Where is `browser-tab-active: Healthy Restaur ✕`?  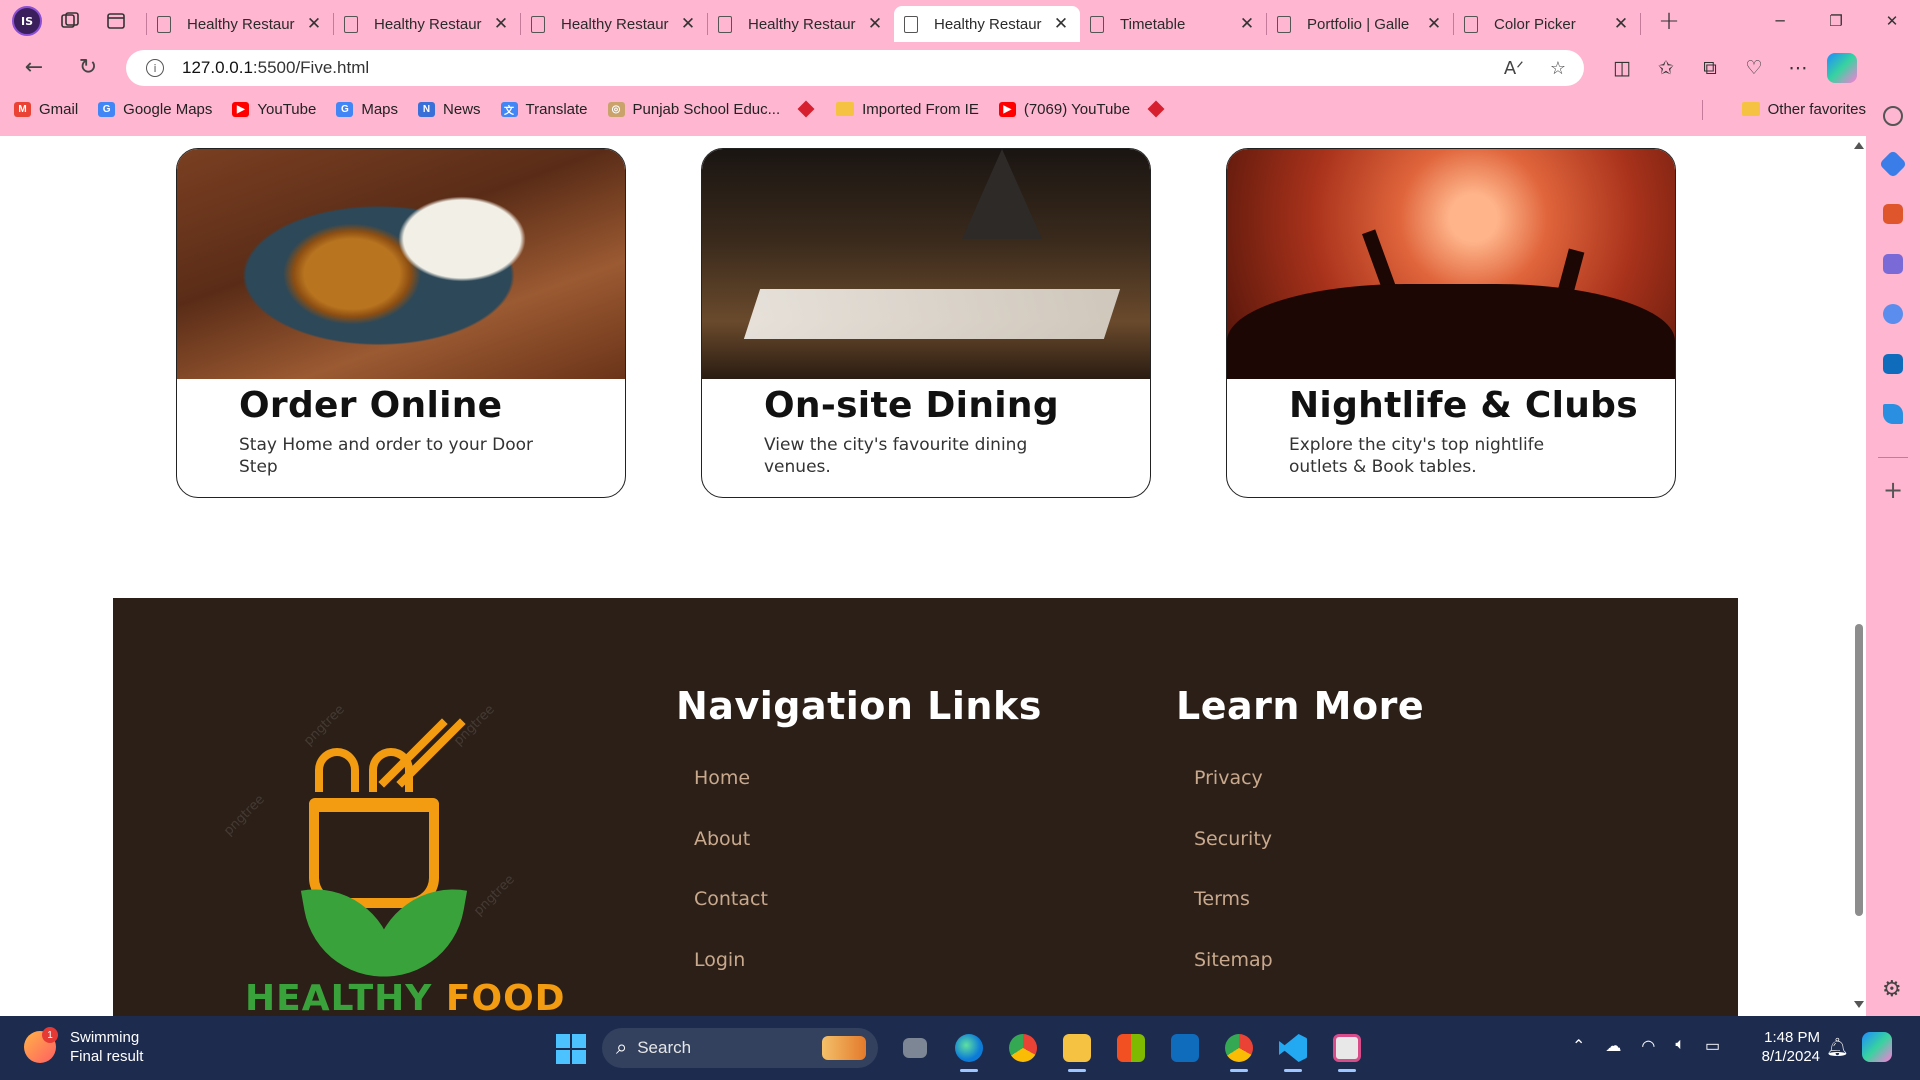
browser-tab-active: Healthy Restaur ✕ is located at coordinates (987, 24).